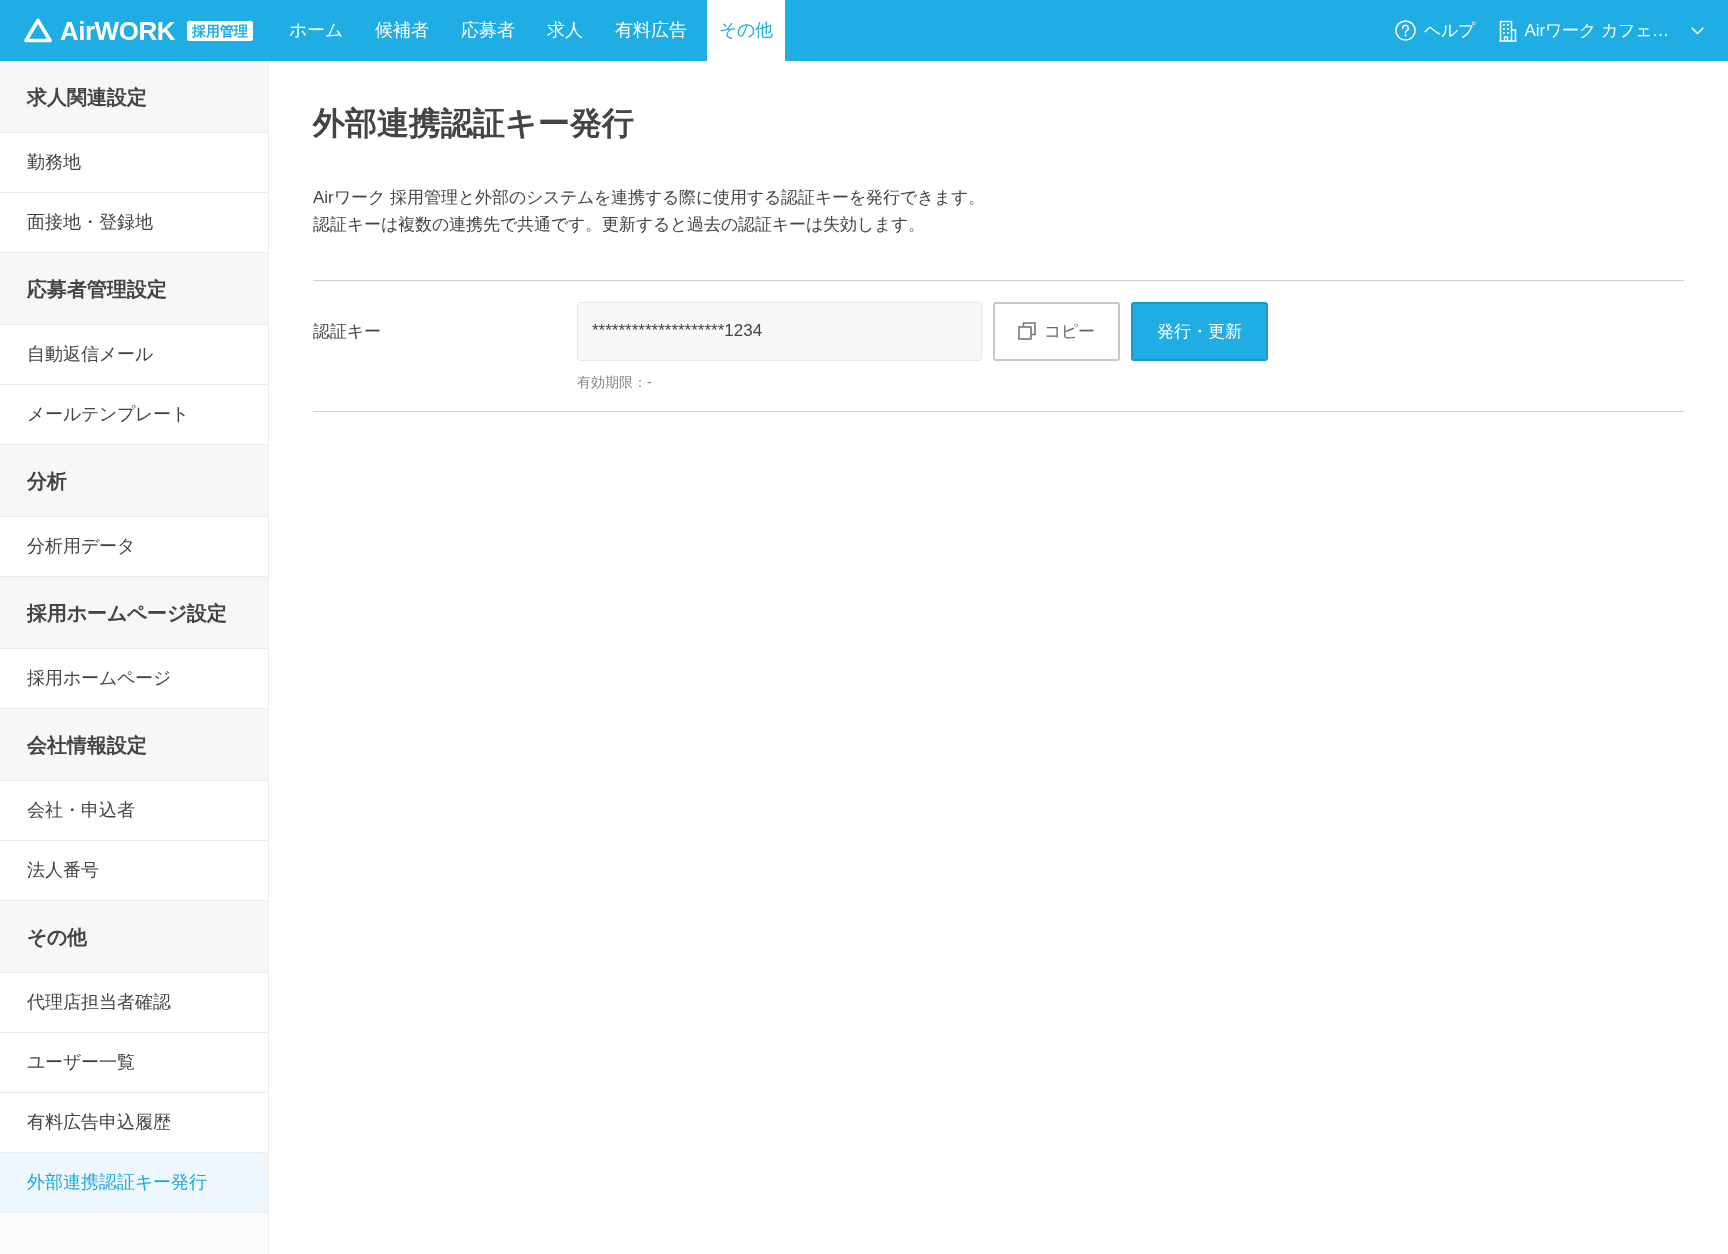 This screenshot has width=1728, height=1254. What do you see at coordinates (134, 1123) in the screenshot?
I see `sidebar-item: 有料広告申込履歴` at bounding box center [134, 1123].